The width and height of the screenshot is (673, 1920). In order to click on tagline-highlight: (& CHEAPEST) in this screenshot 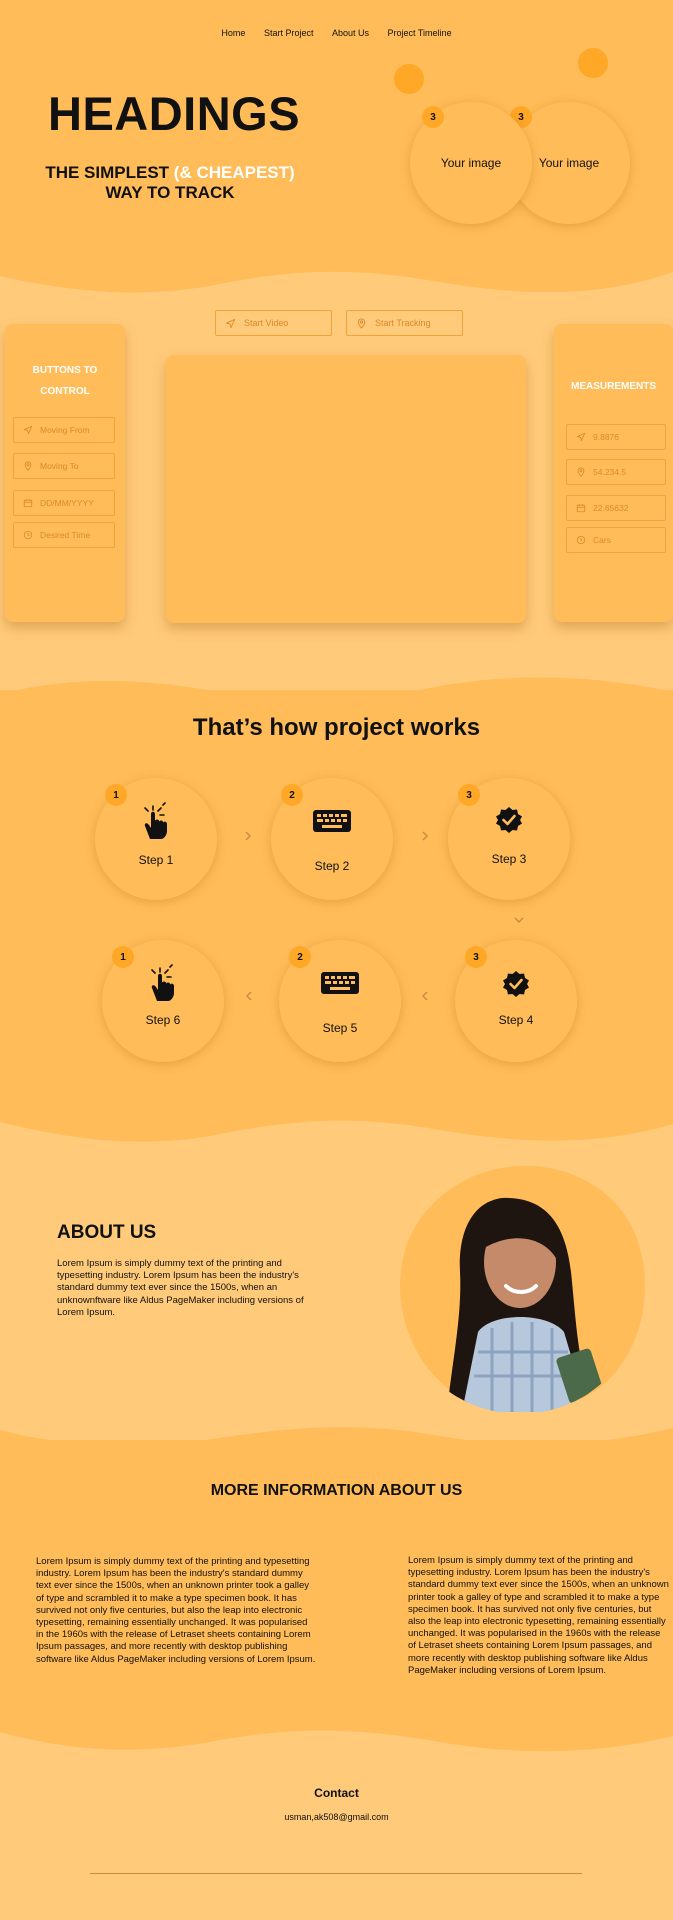, I will do `click(234, 172)`.